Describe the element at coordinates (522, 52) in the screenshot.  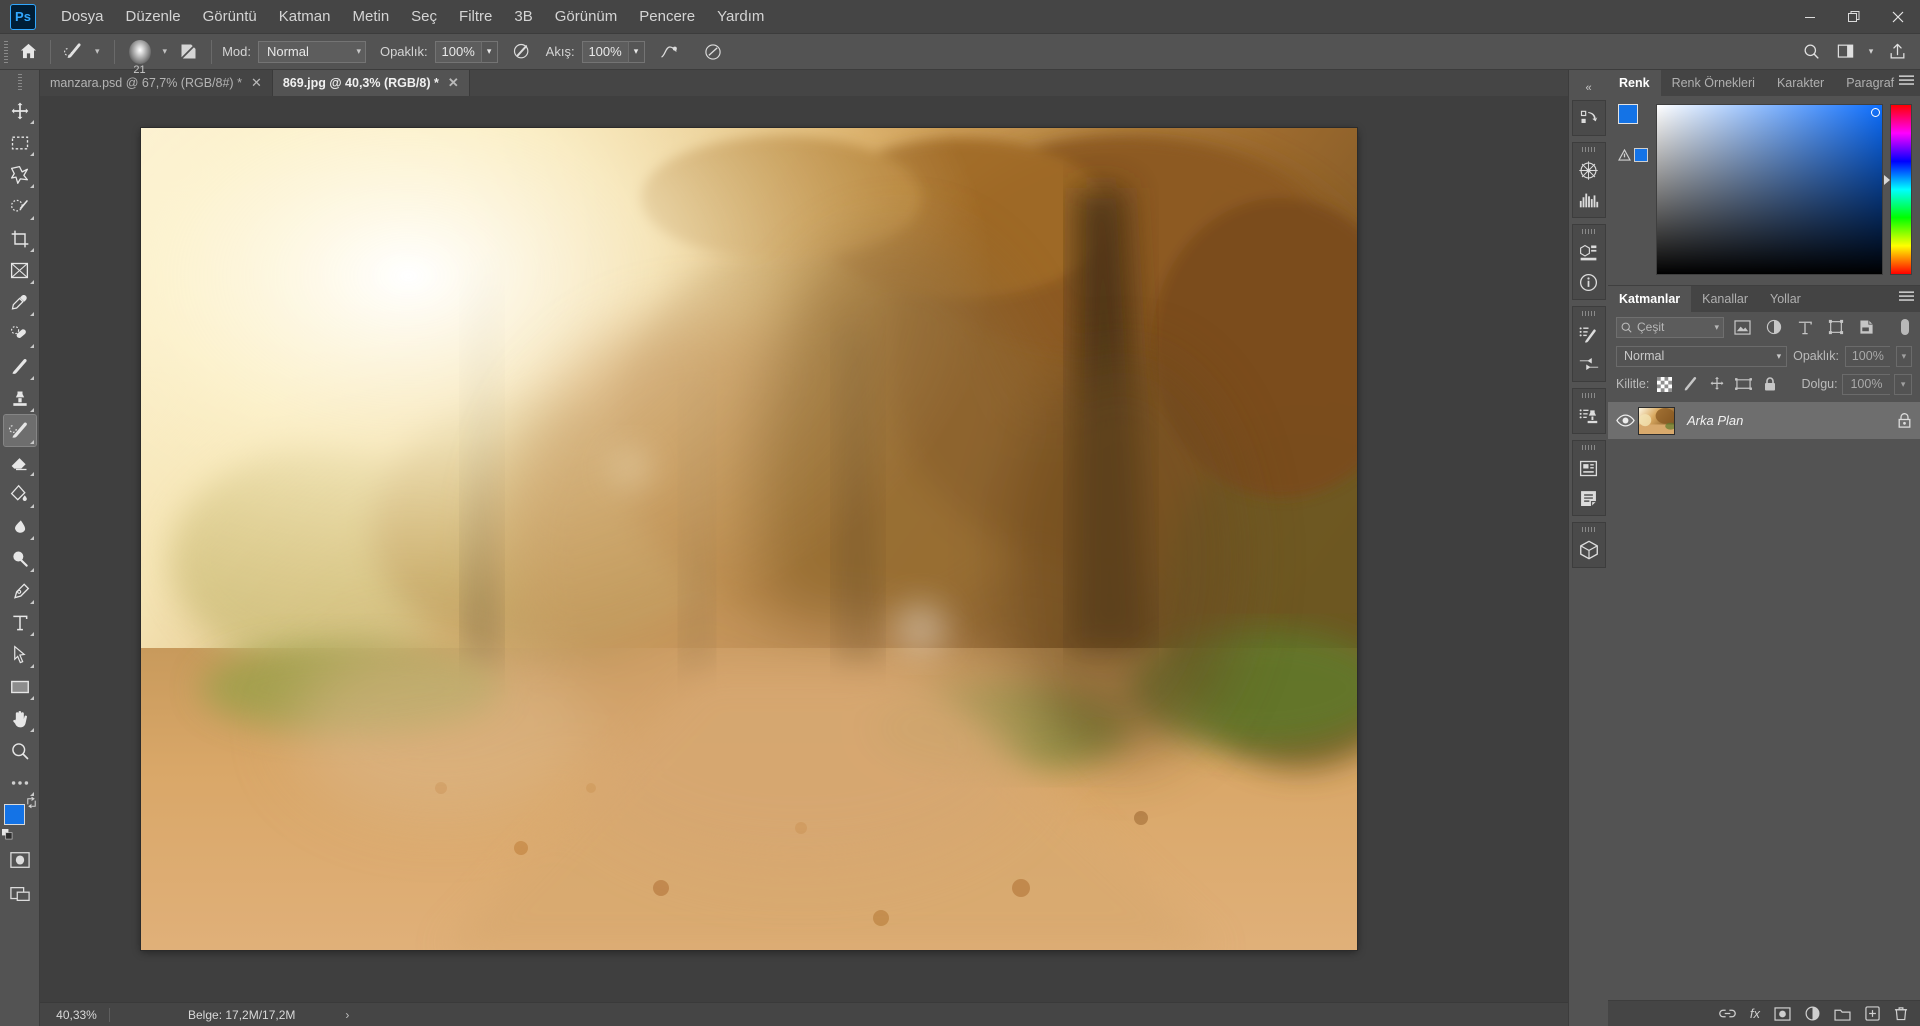
I see `airbrush-icon` at that location.